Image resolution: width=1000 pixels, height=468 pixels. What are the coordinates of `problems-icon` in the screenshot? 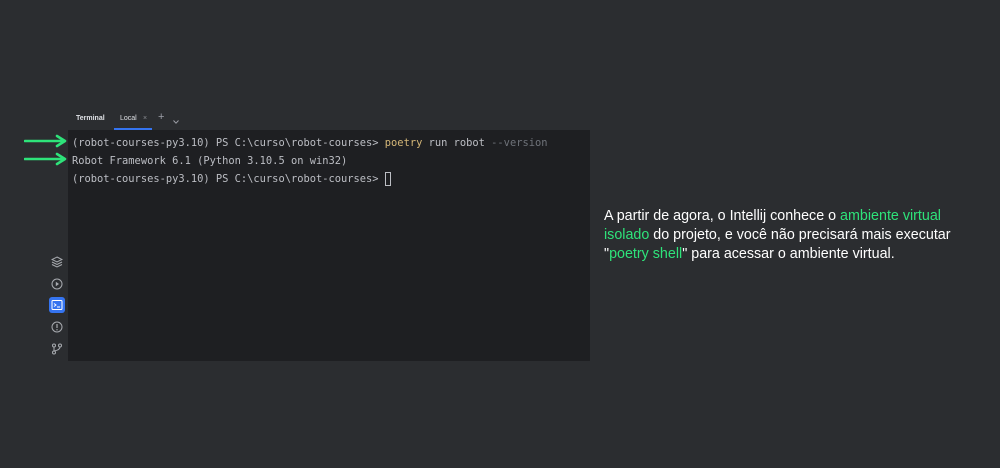 It's located at (57, 327).